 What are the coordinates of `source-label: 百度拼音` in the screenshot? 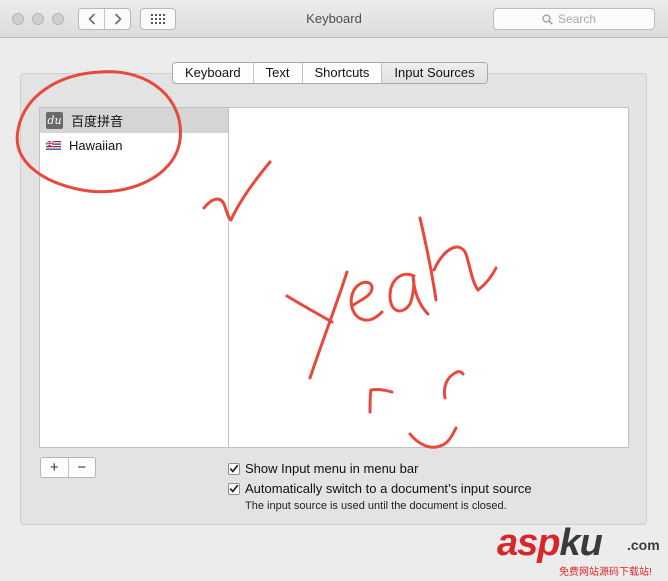 It's located at (97, 121).